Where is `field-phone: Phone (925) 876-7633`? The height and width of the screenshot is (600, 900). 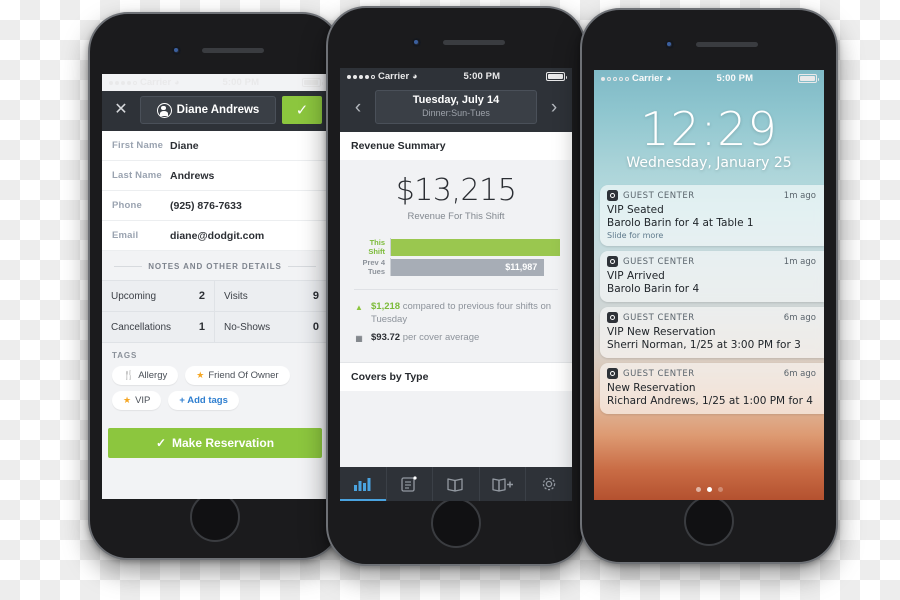
field-phone: Phone (925) 876-7633 is located at coordinates (215, 206).